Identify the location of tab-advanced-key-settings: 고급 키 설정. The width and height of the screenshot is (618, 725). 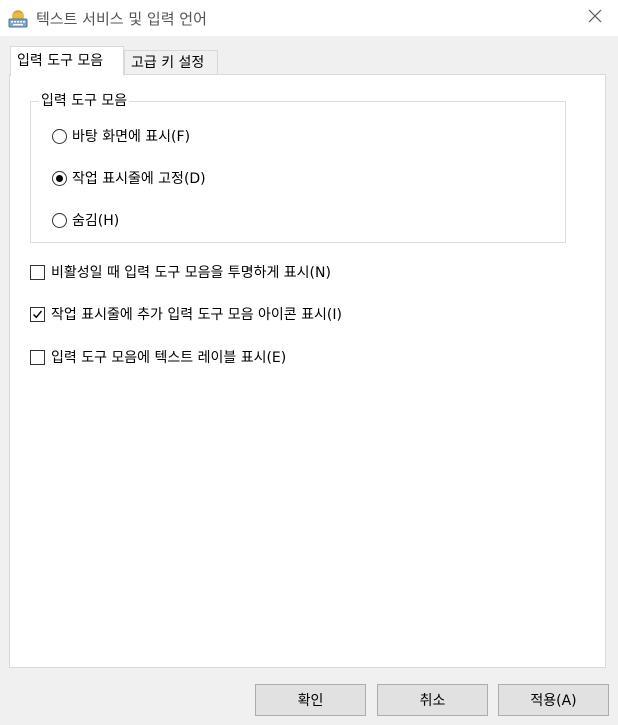
(171, 63).